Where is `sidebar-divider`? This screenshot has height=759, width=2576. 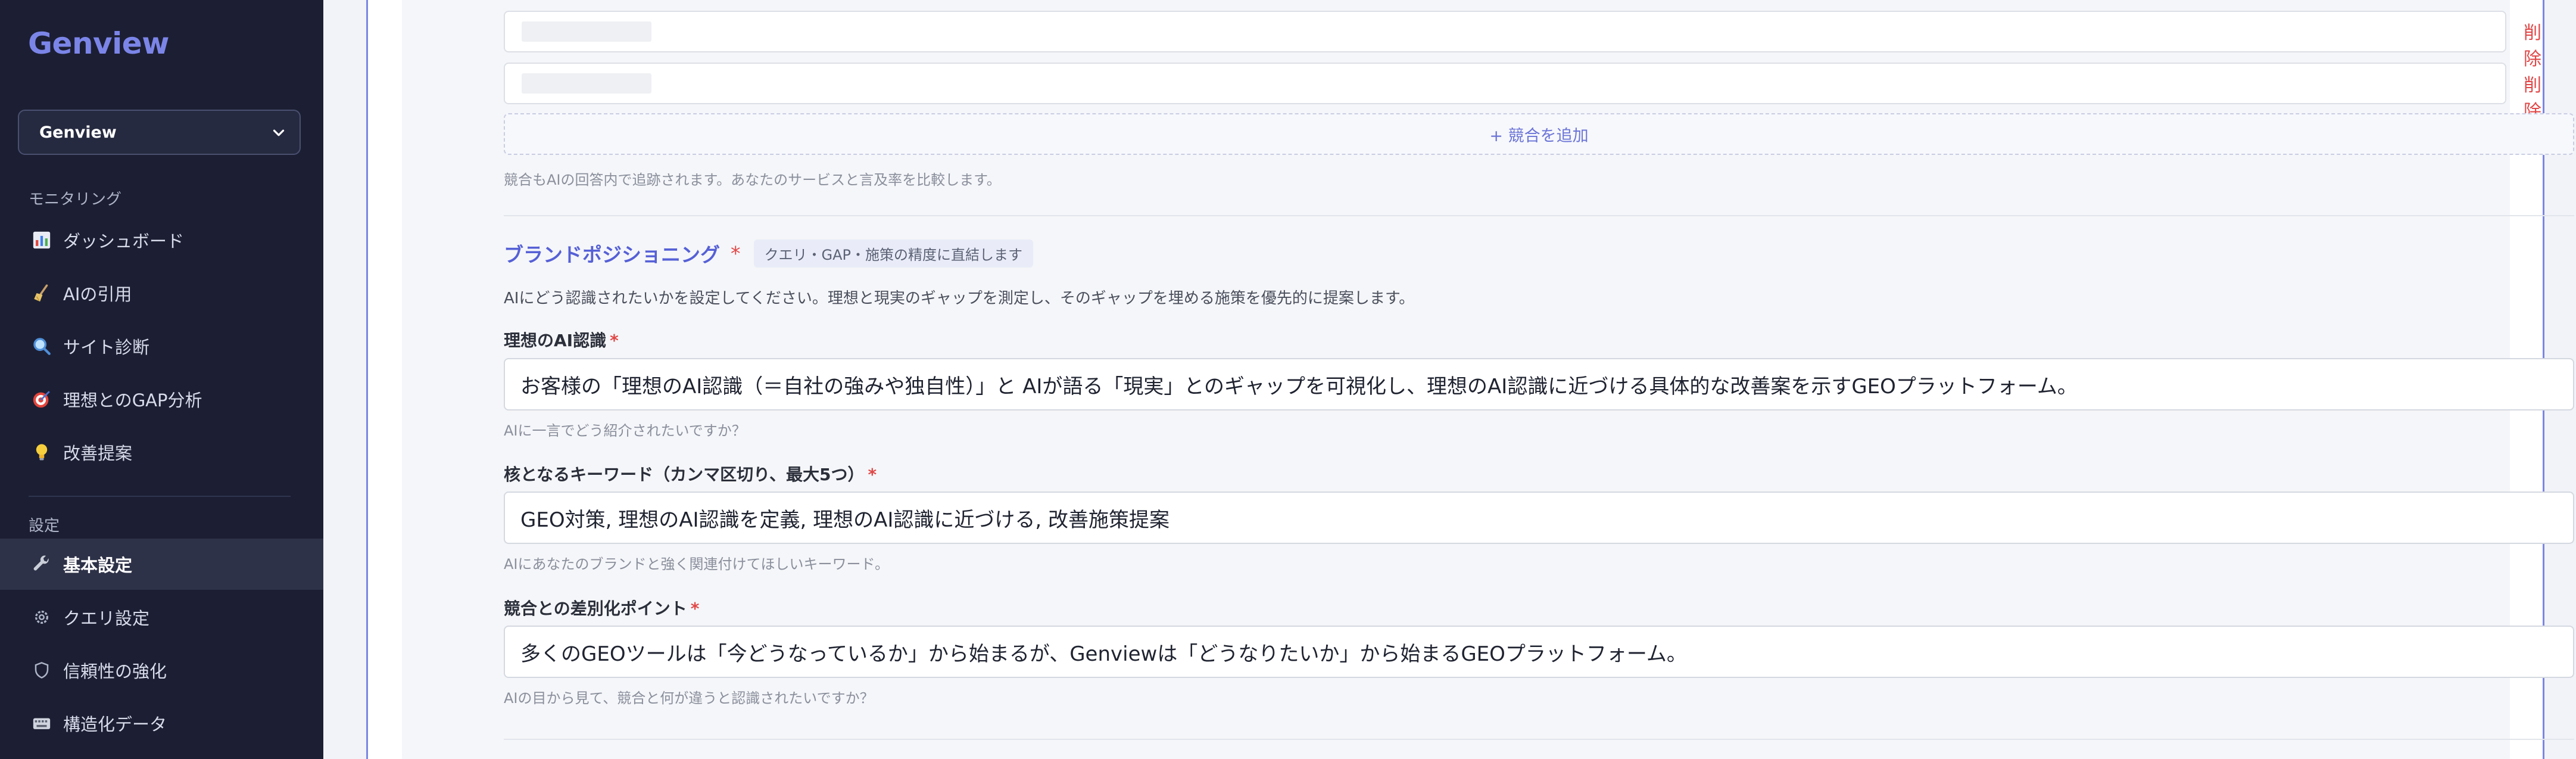
sidebar-divider is located at coordinates (160, 496).